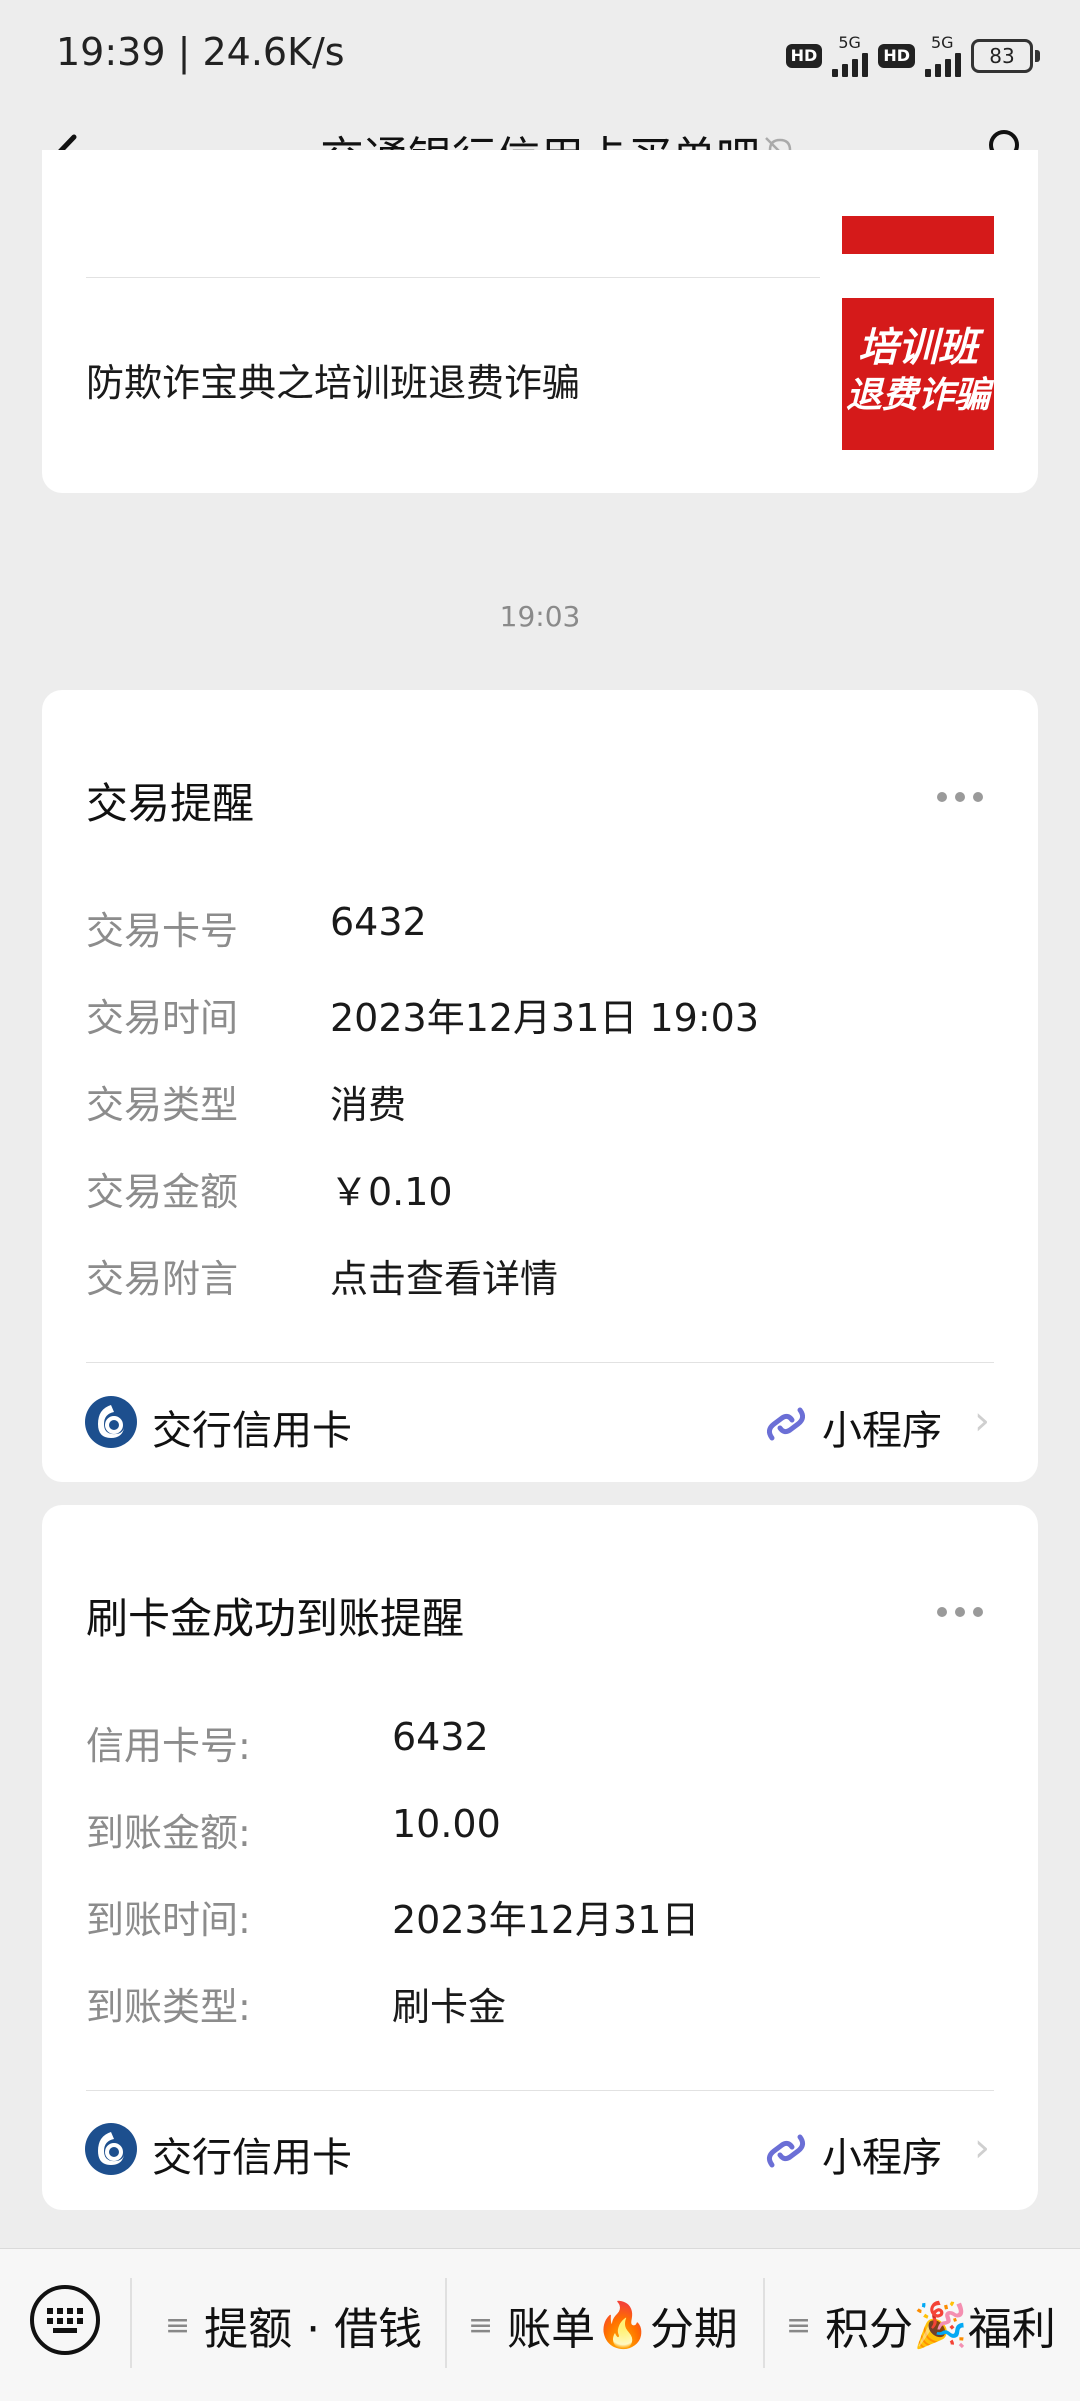 The height and width of the screenshot is (2401, 1080). I want to click on thumb-line-1: 培训班, so click(918, 348).